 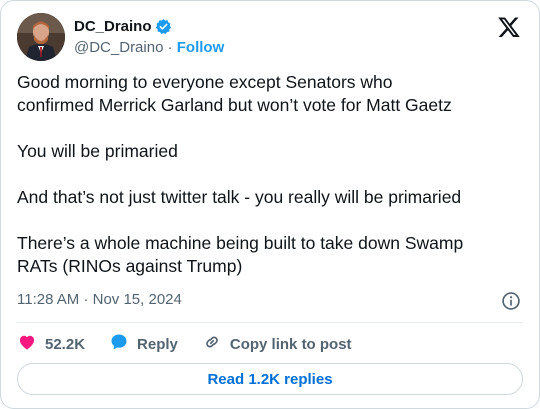 I want to click on x-logo-icon, so click(x=509, y=27).